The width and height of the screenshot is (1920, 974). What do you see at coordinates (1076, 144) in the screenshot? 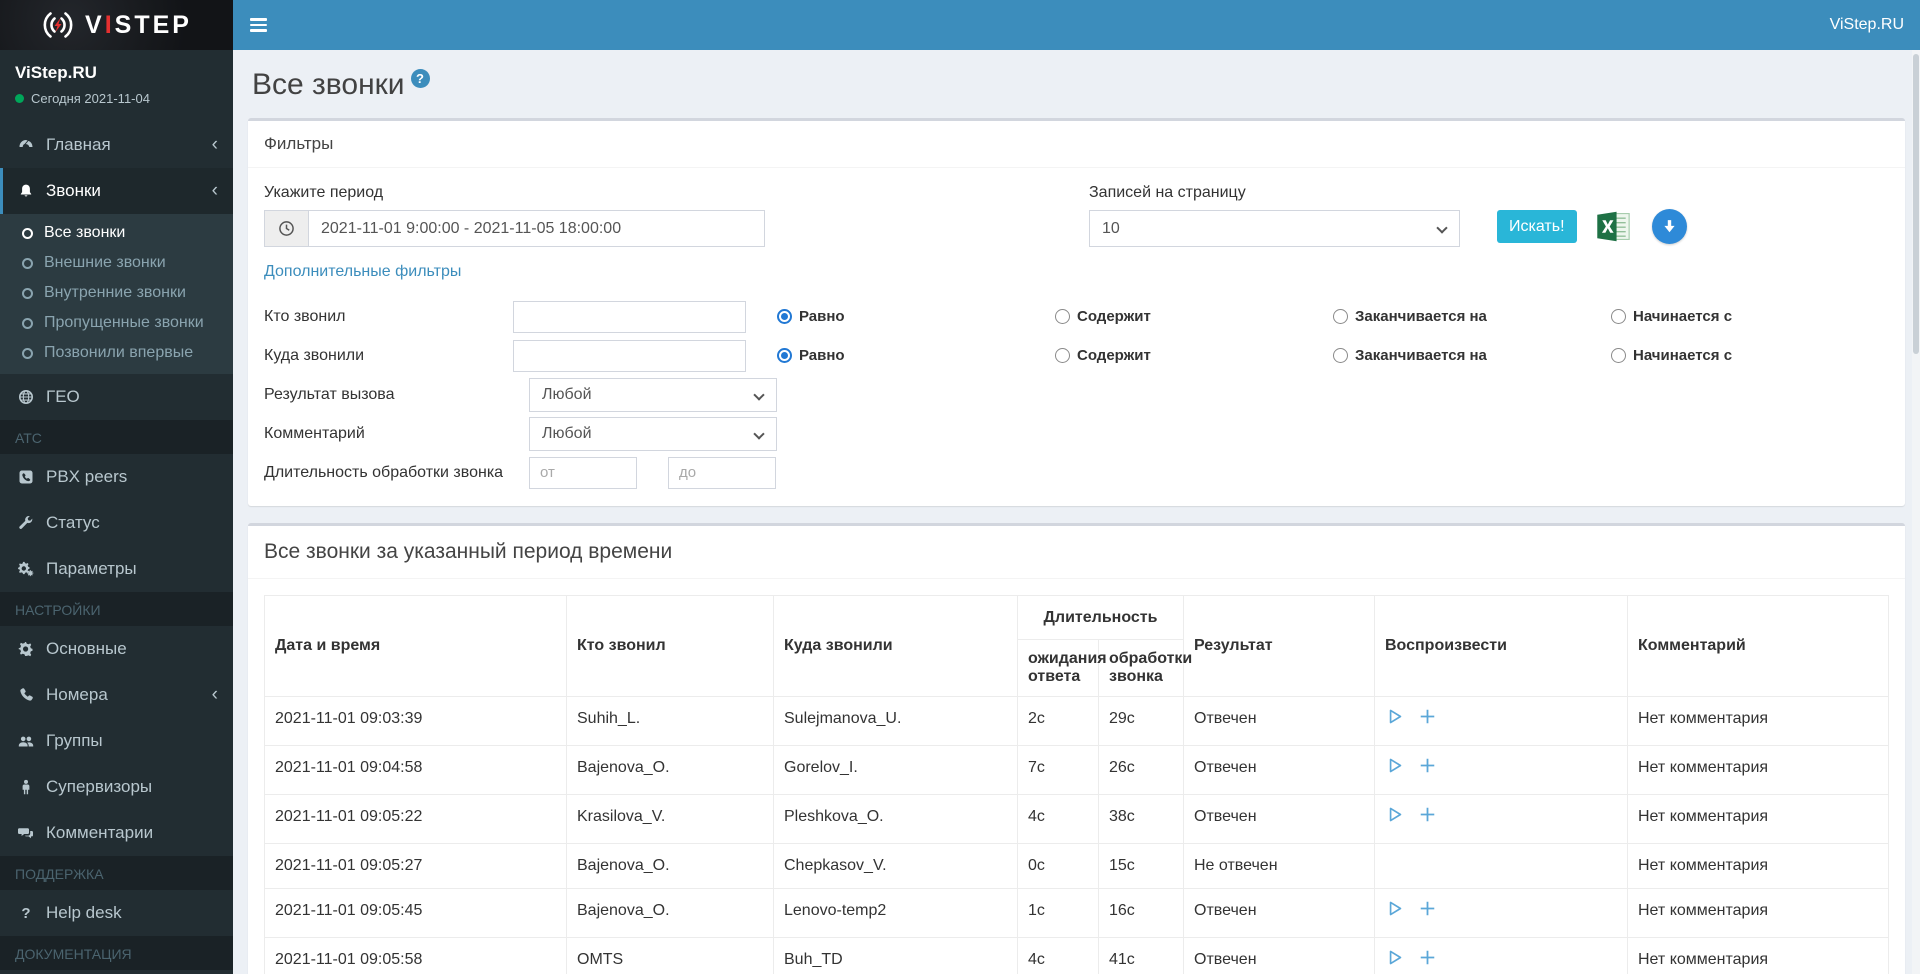
I see `filters-box-title: Фильтры` at bounding box center [1076, 144].